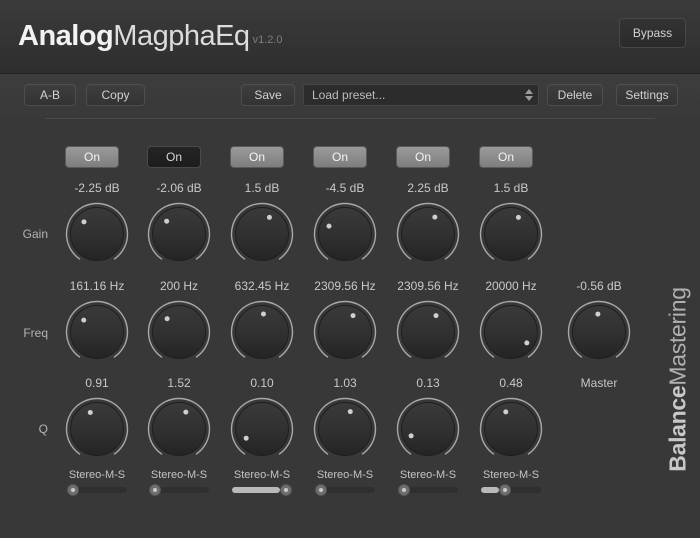 The width and height of the screenshot is (700, 538). Describe the element at coordinates (345, 383) in the screenshot. I see `q-value: 1.03` at that location.